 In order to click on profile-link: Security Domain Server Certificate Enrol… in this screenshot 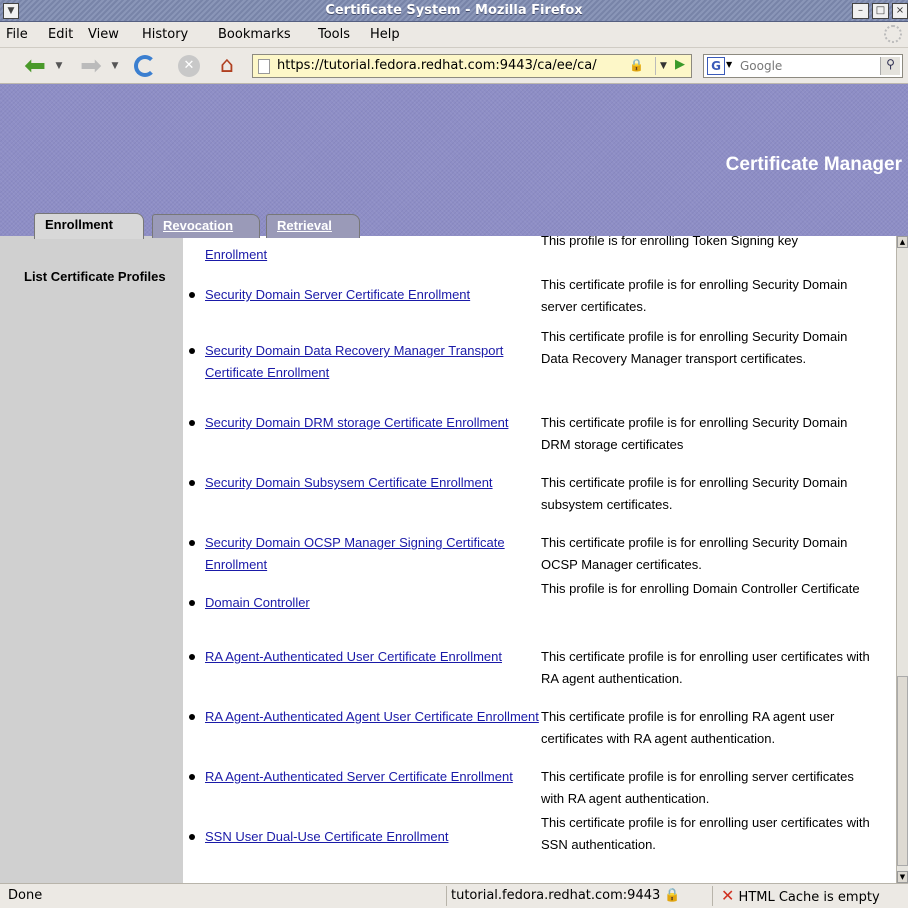, I will do `click(370, 295)`.